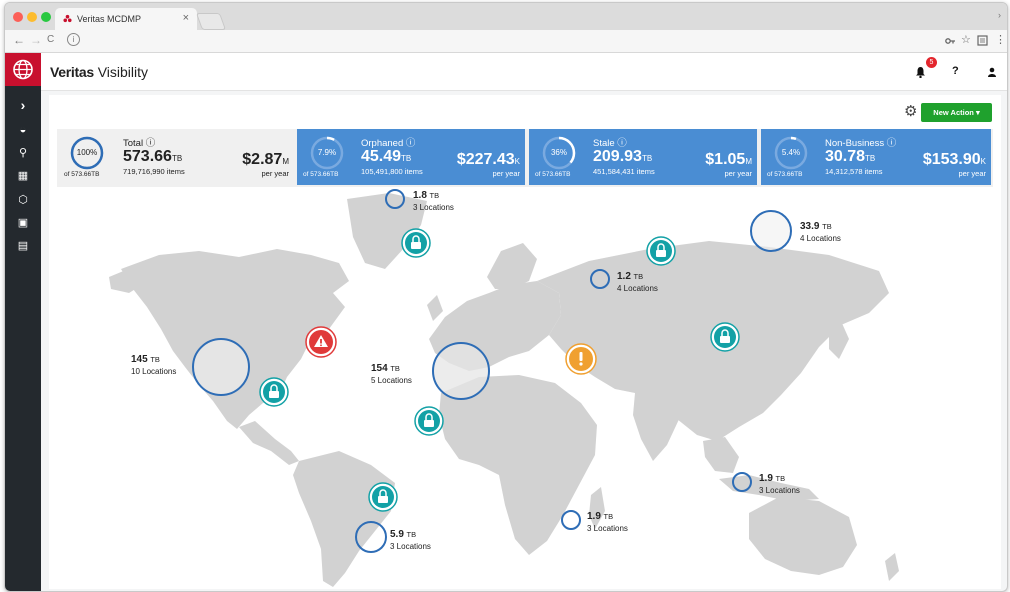 The width and height of the screenshot is (1010, 592). Describe the element at coordinates (429, 421) in the screenshot. I see `lock-marker-africa` at that location.